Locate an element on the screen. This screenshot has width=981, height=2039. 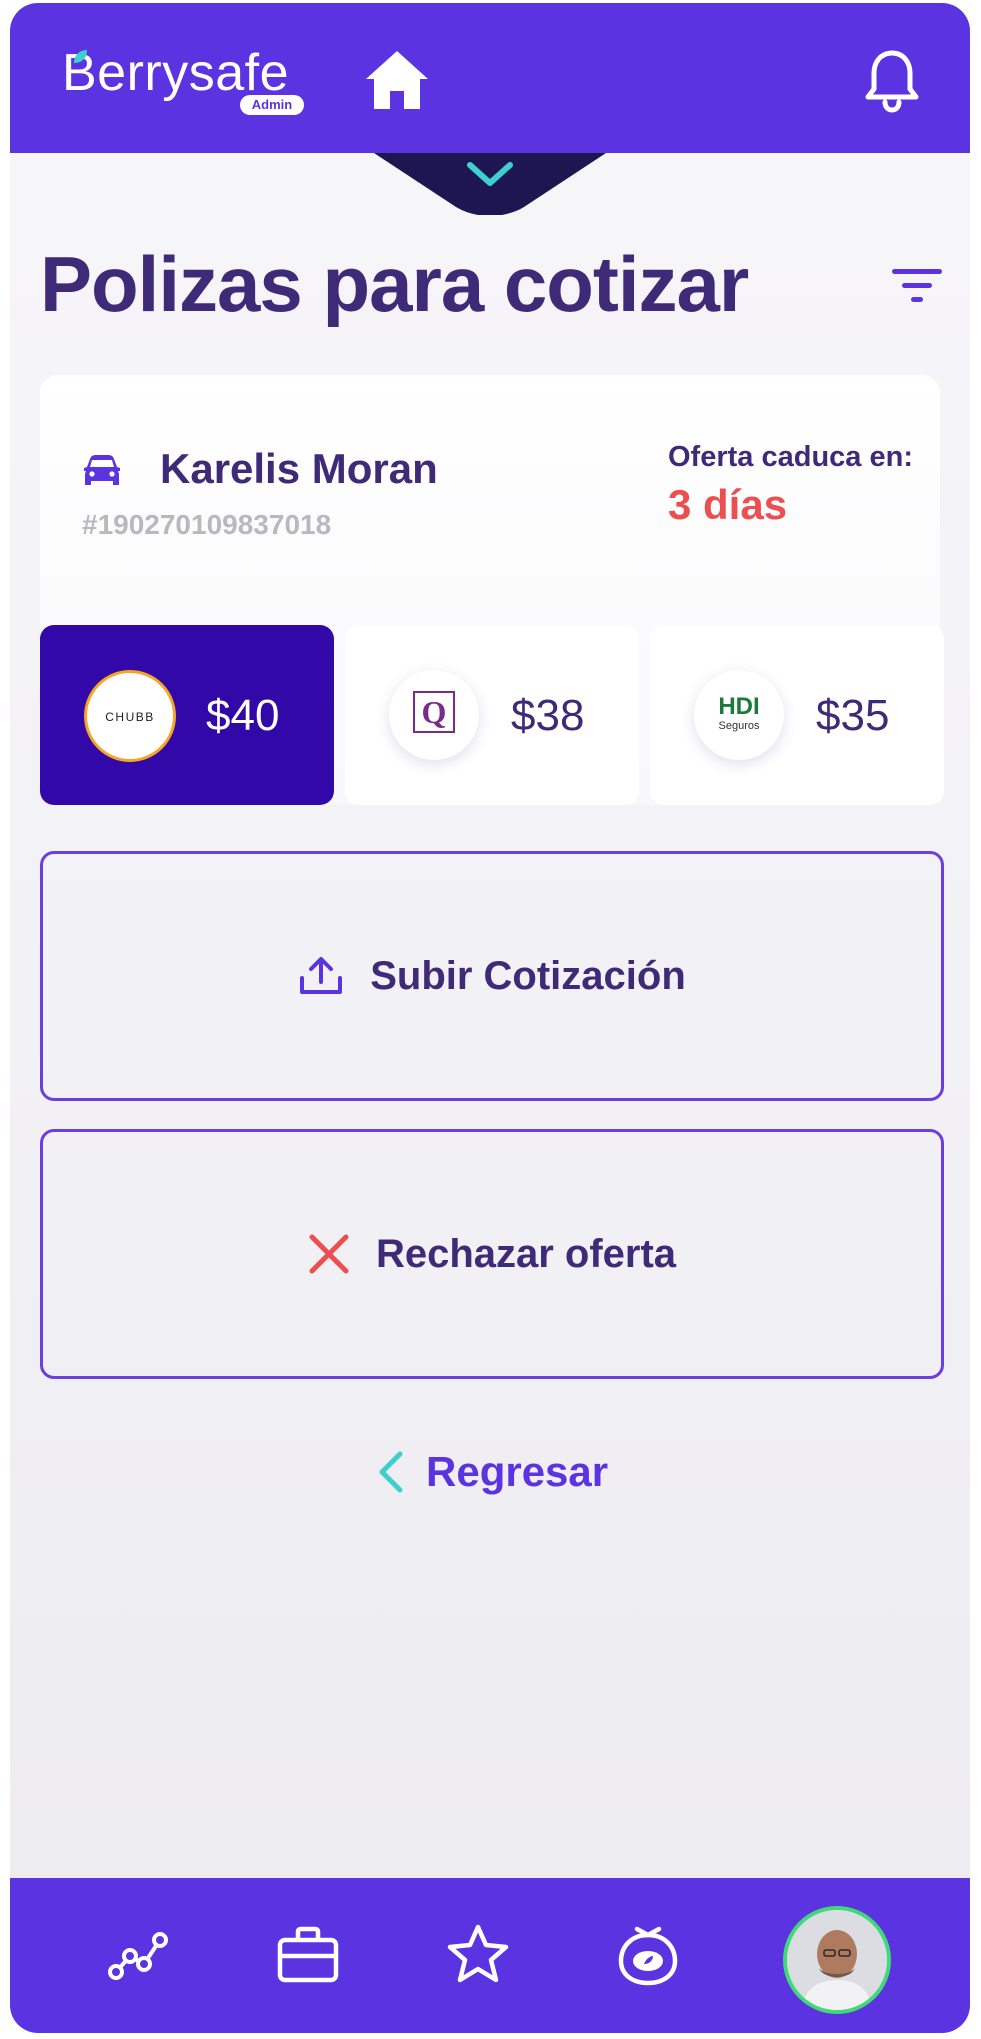
chubb-logo: CHUBB is located at coordinates (130, 716).